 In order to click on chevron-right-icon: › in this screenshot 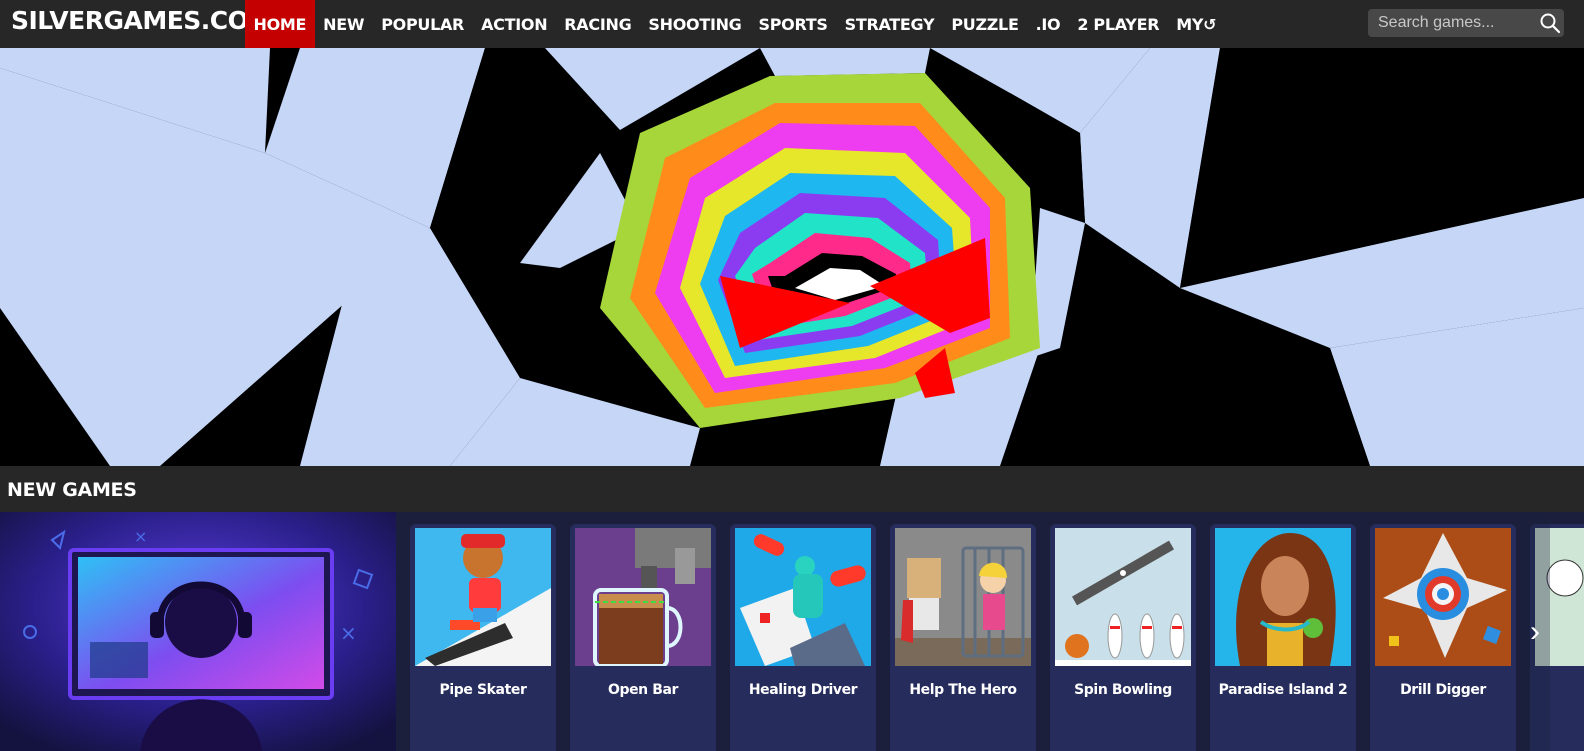, I will do `click(1535, 631)`.